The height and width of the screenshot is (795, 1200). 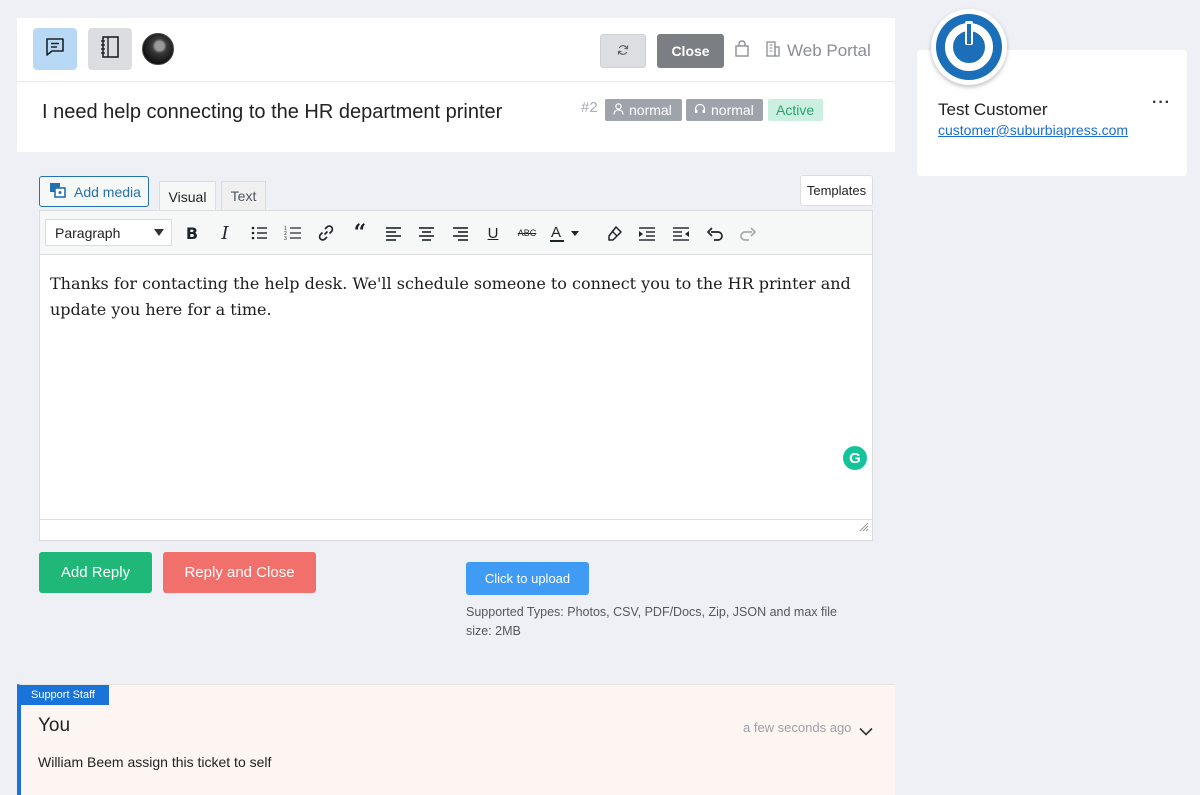 I want to click on strikethrough-icon: ABC, so click(x=527, y=233).